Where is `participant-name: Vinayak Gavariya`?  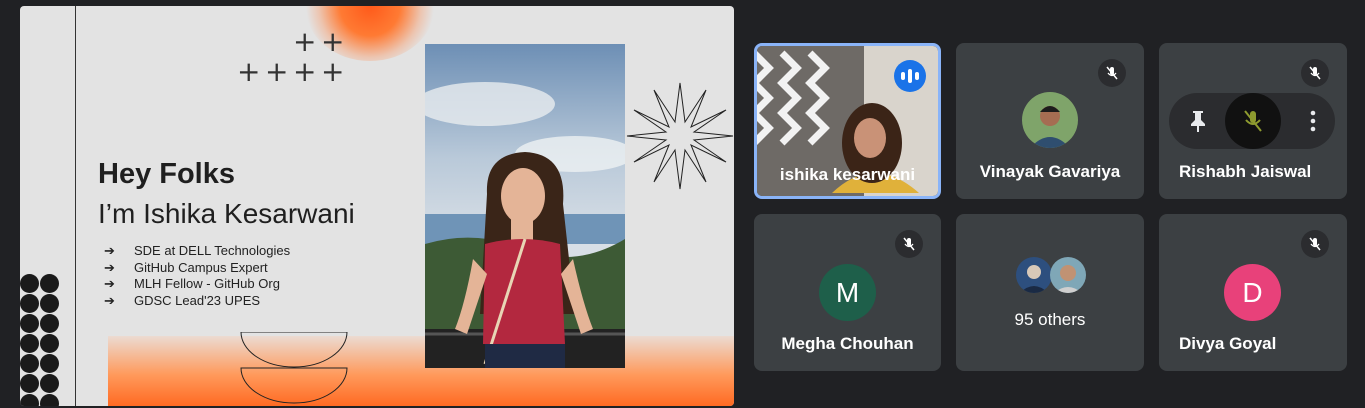 participant-name: Vinayak Gavariya is located at coordinates (1050, 171).